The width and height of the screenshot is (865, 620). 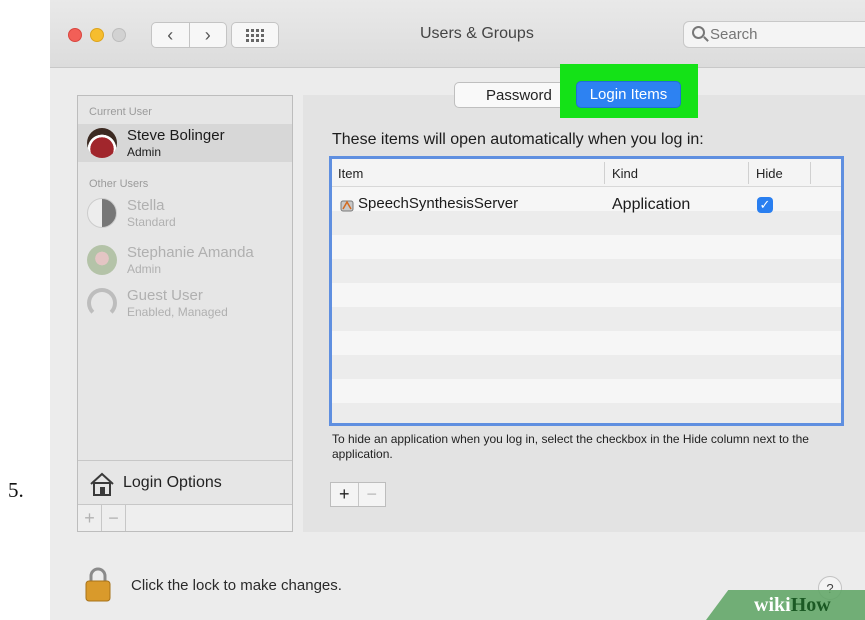 I want to click on remove-login-item-button: −, so click(x=371, y=494).